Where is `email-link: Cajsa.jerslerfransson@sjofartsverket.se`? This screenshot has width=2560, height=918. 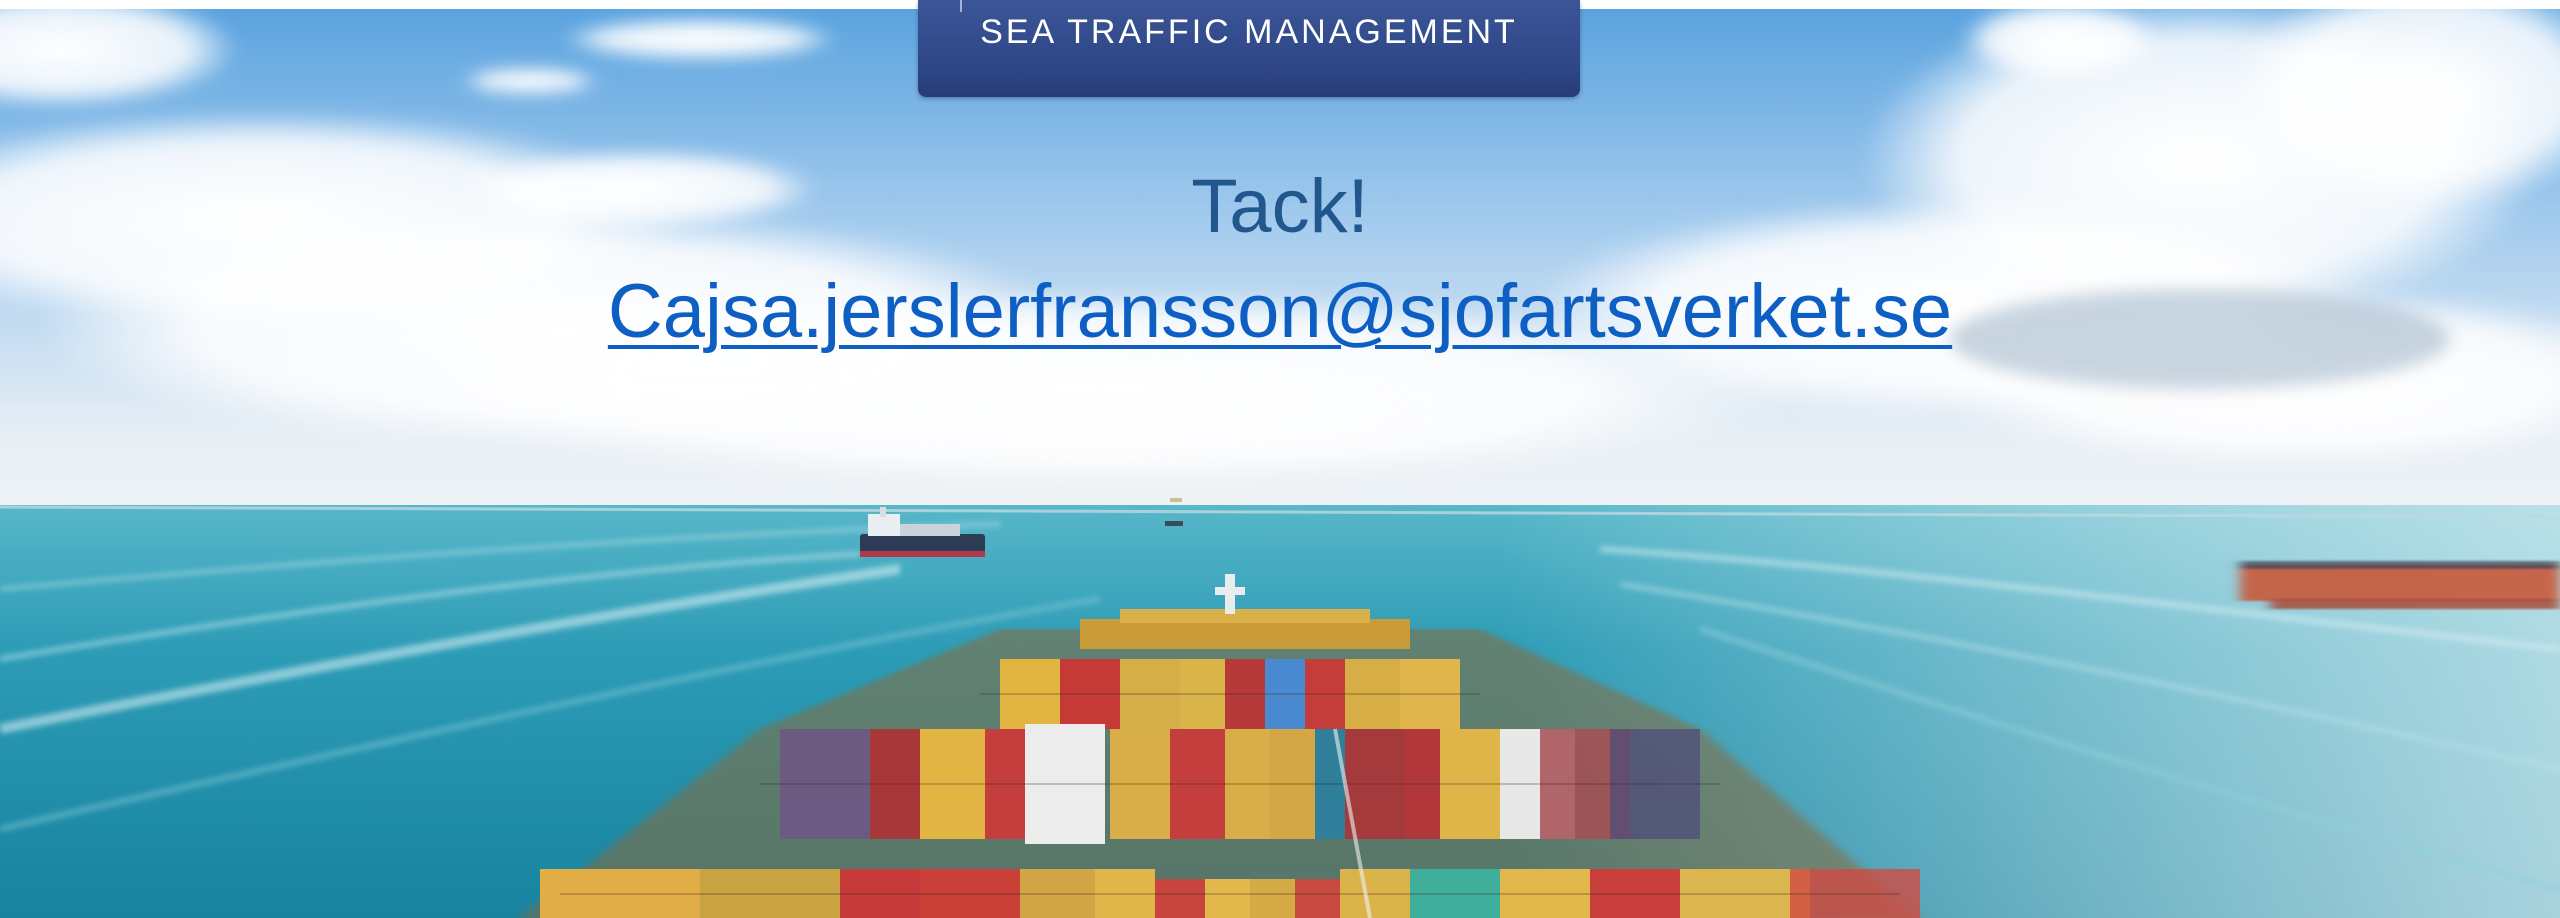 email-link: Cajsa.jerslerfransson@sjofartsverket.se is located at coordinates (1280, 311).